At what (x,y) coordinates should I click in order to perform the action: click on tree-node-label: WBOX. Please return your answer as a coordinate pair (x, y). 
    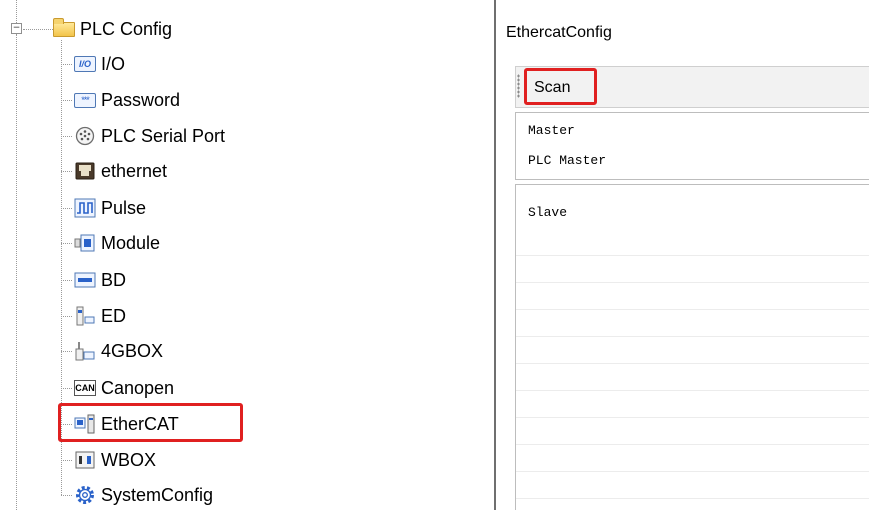
    Looking at the image, I should click on (129, 459).